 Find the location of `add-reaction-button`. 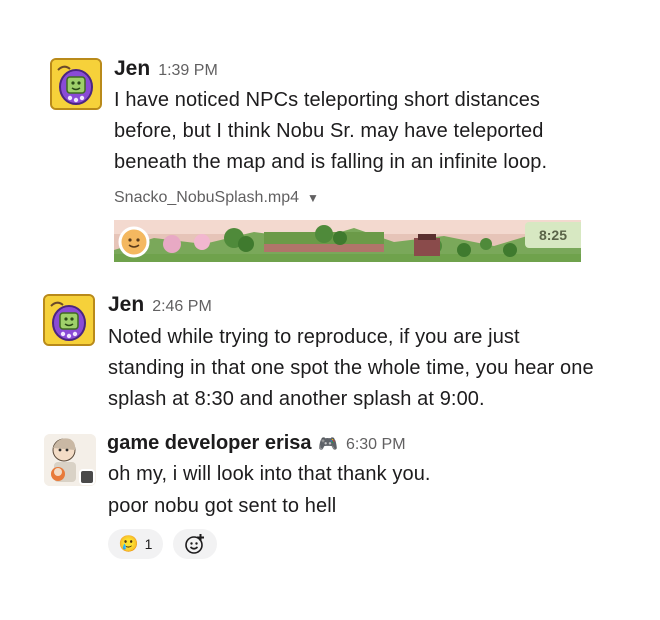

add-reaction-button is located at coordinates (195, 544).